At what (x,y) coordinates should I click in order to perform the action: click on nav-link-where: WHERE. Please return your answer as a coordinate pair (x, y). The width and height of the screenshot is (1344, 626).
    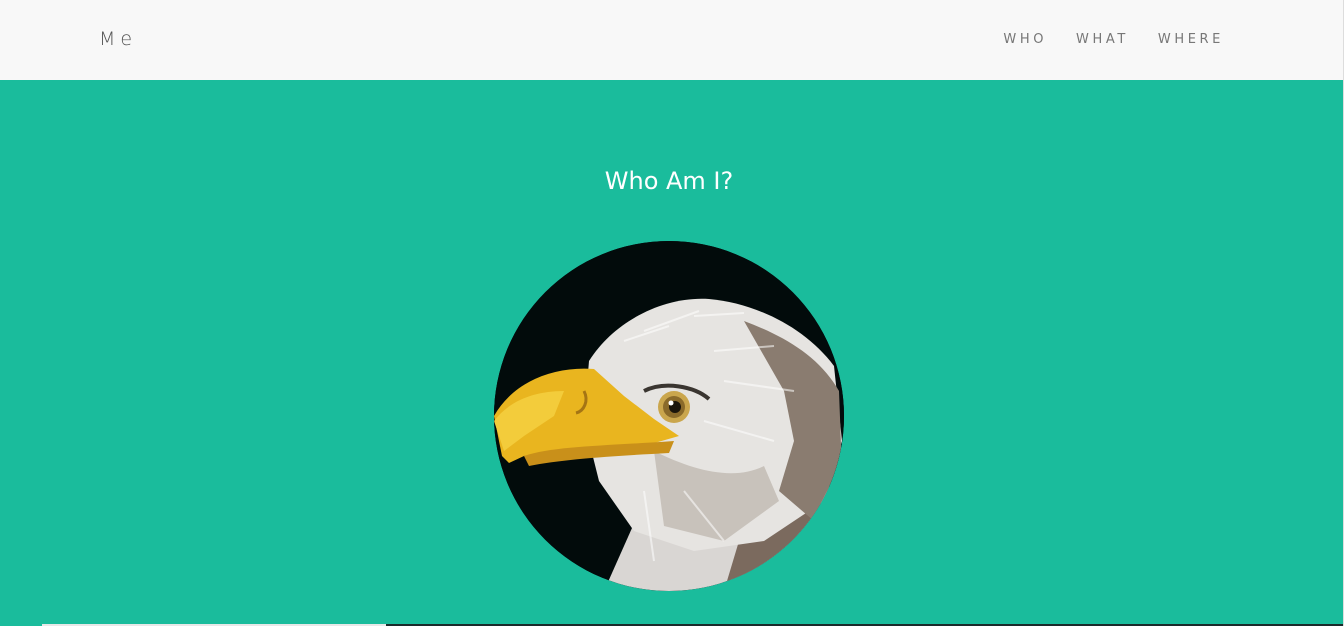
    Looking at the image, I should click on (1191, 39).